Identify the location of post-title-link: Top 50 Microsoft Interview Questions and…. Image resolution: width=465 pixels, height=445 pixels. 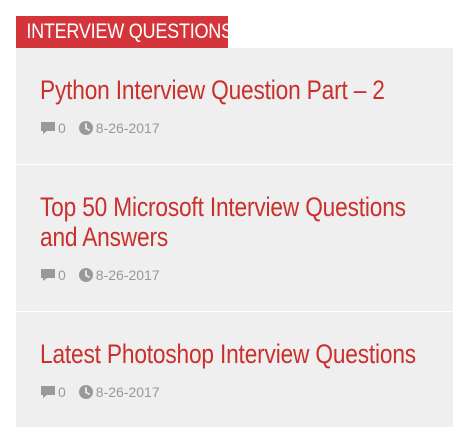
(233, 222).